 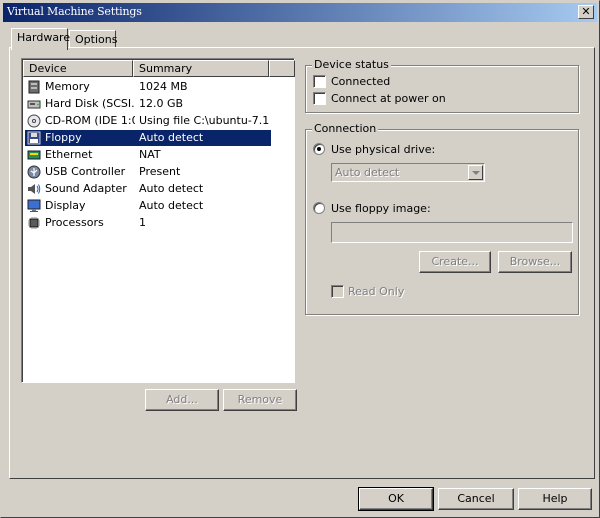 What do you see at coordinates (442, 85) in the screenshot?
I see `device-status-group: Device status` at bounding box center [442, 85].